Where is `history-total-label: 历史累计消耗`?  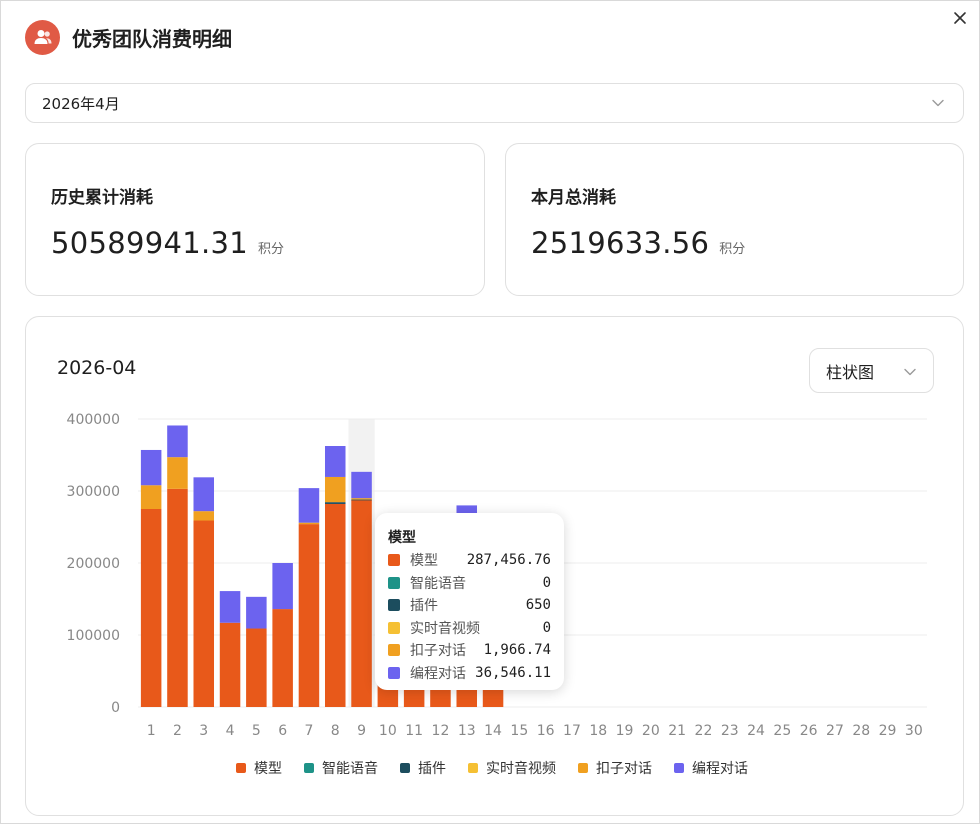 history-total-label: 历史累计消耗 is located at coordinates (102, 198).